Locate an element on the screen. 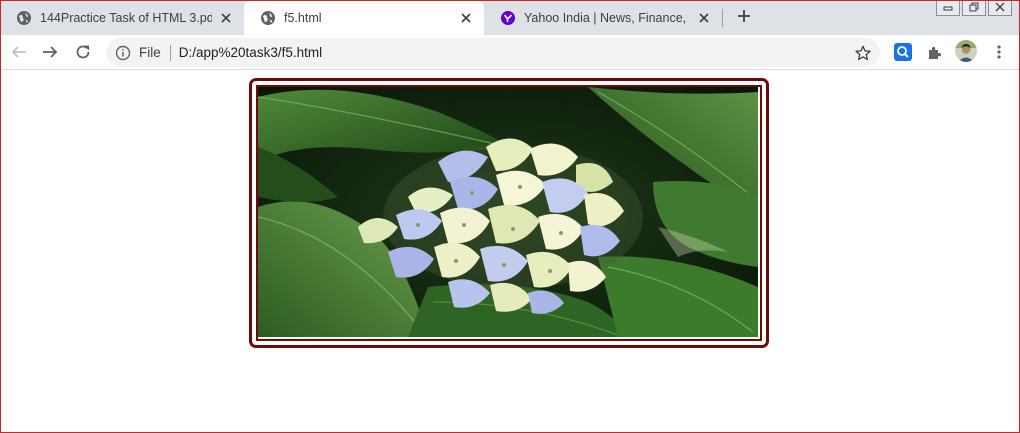 The height and width of the screenshot is (433, 1020). reload-icon is located at coordinates (83, 53).